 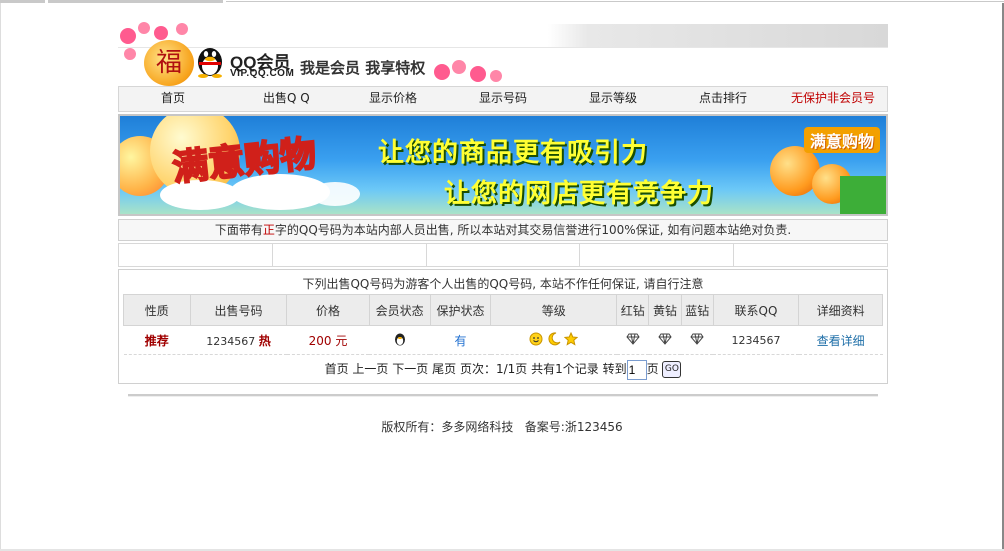 What do you see at coordinates (370, 369) in the screenshot?
I see `pager-prev: 上一页` at bounding box center [370, 369].